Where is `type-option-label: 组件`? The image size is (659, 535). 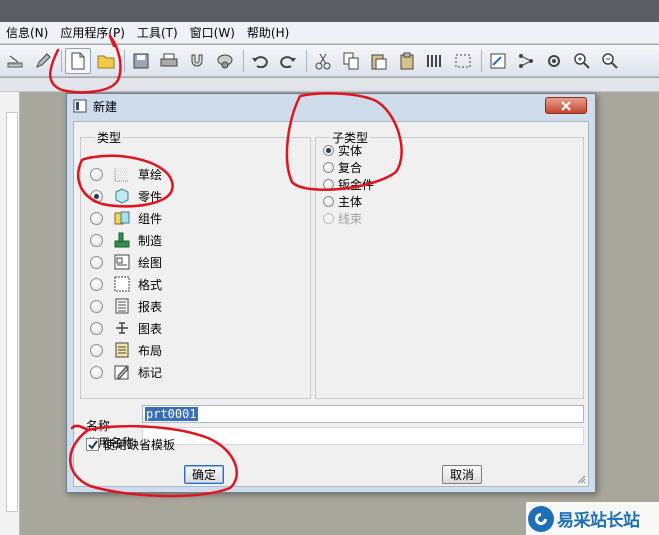
type-option-label: 组件 is located at coordinates (150, 218).